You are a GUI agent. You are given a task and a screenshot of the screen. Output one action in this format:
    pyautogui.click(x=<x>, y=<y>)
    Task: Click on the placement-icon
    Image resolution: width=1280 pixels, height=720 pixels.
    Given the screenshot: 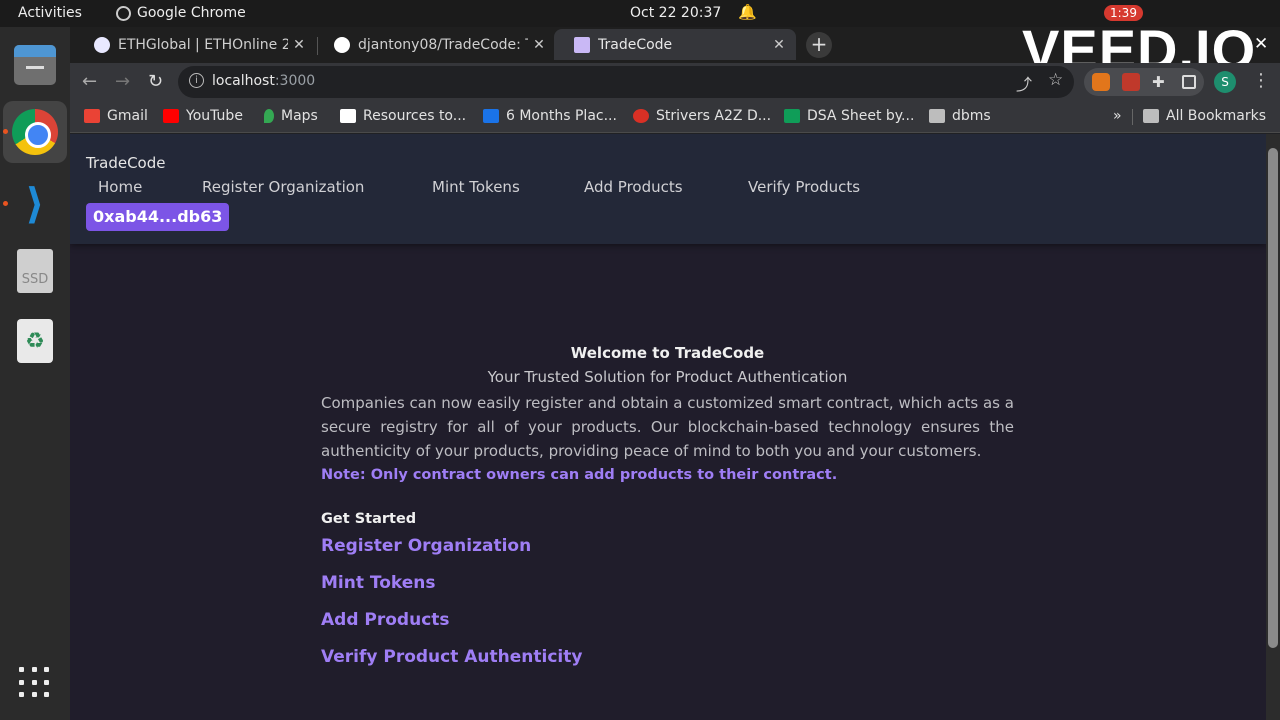 What is the action you would take?
    pyautogui.click(x=491, y=116)
    